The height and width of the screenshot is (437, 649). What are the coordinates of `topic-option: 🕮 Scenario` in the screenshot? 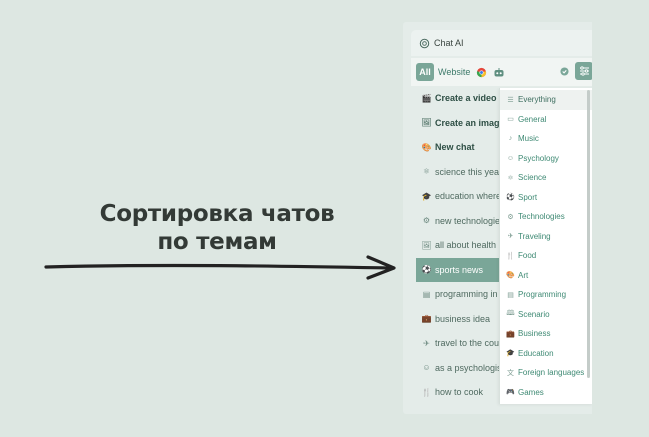 It's located at (546, 315).